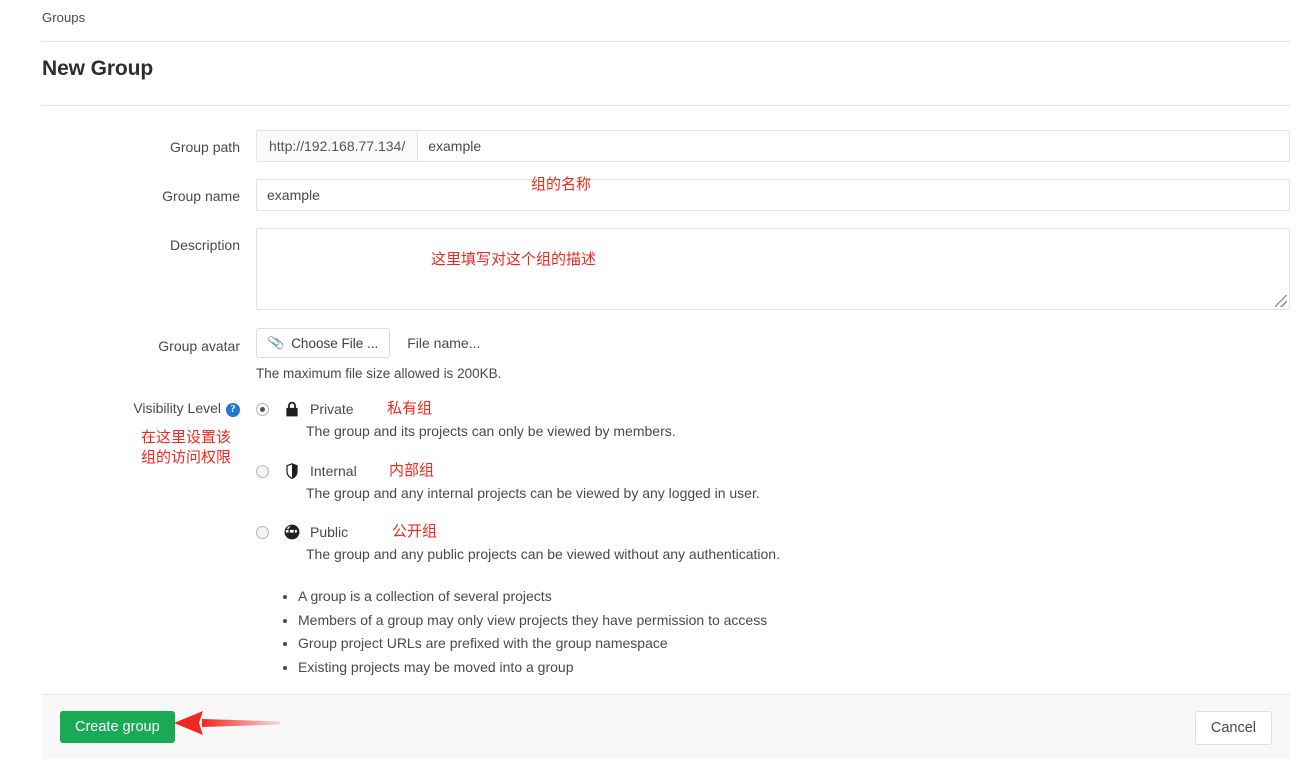 Image resolution: width=1303 pixels, height=783 pixels. I want to click on annotation-private: 私有组, so click(410, 408).